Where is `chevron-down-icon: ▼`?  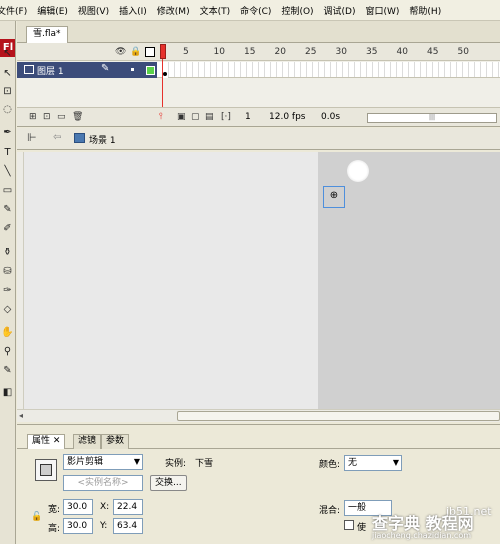 chevron-down-icon: ▼ is located at coordinates (395, 462).